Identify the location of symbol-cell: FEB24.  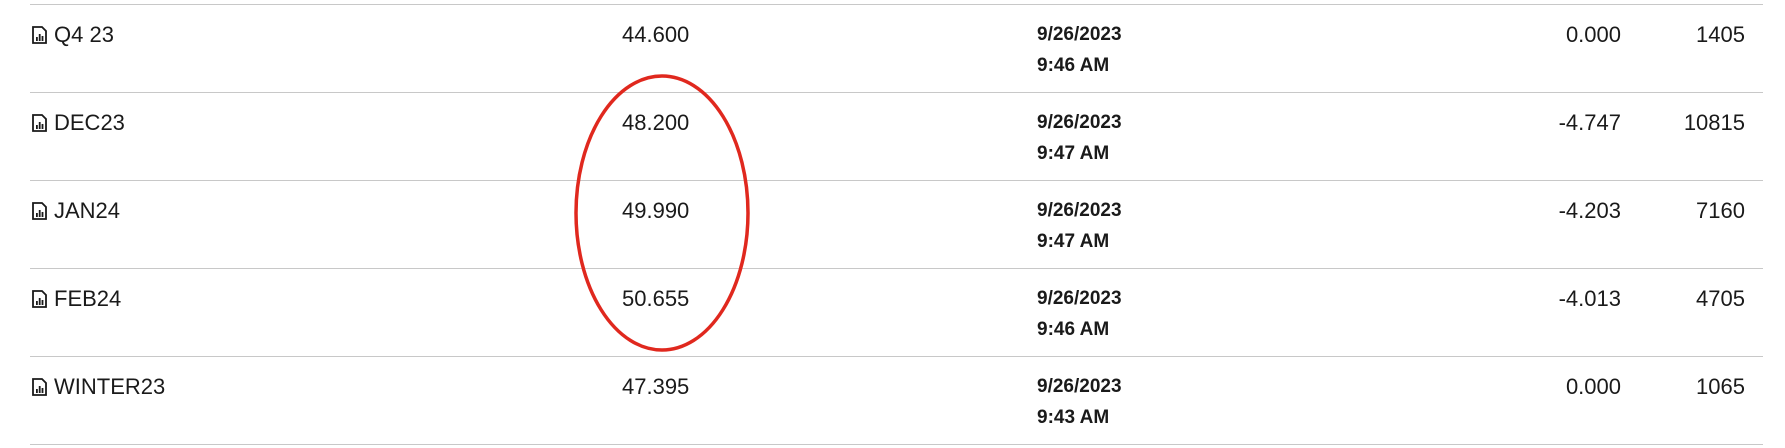
(76, 299).